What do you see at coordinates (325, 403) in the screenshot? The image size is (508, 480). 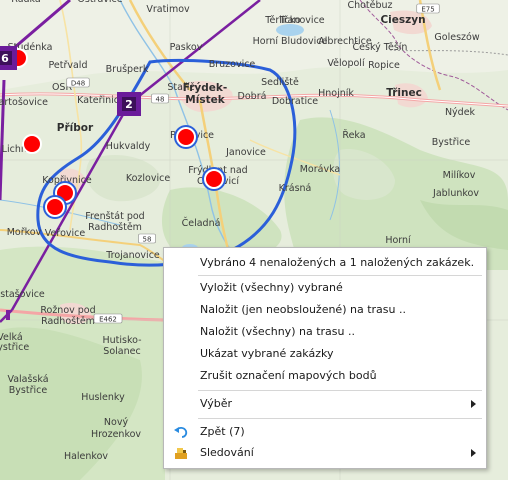 I see `menu-item-vyber: Výběr` at bounding box center [325, 403].